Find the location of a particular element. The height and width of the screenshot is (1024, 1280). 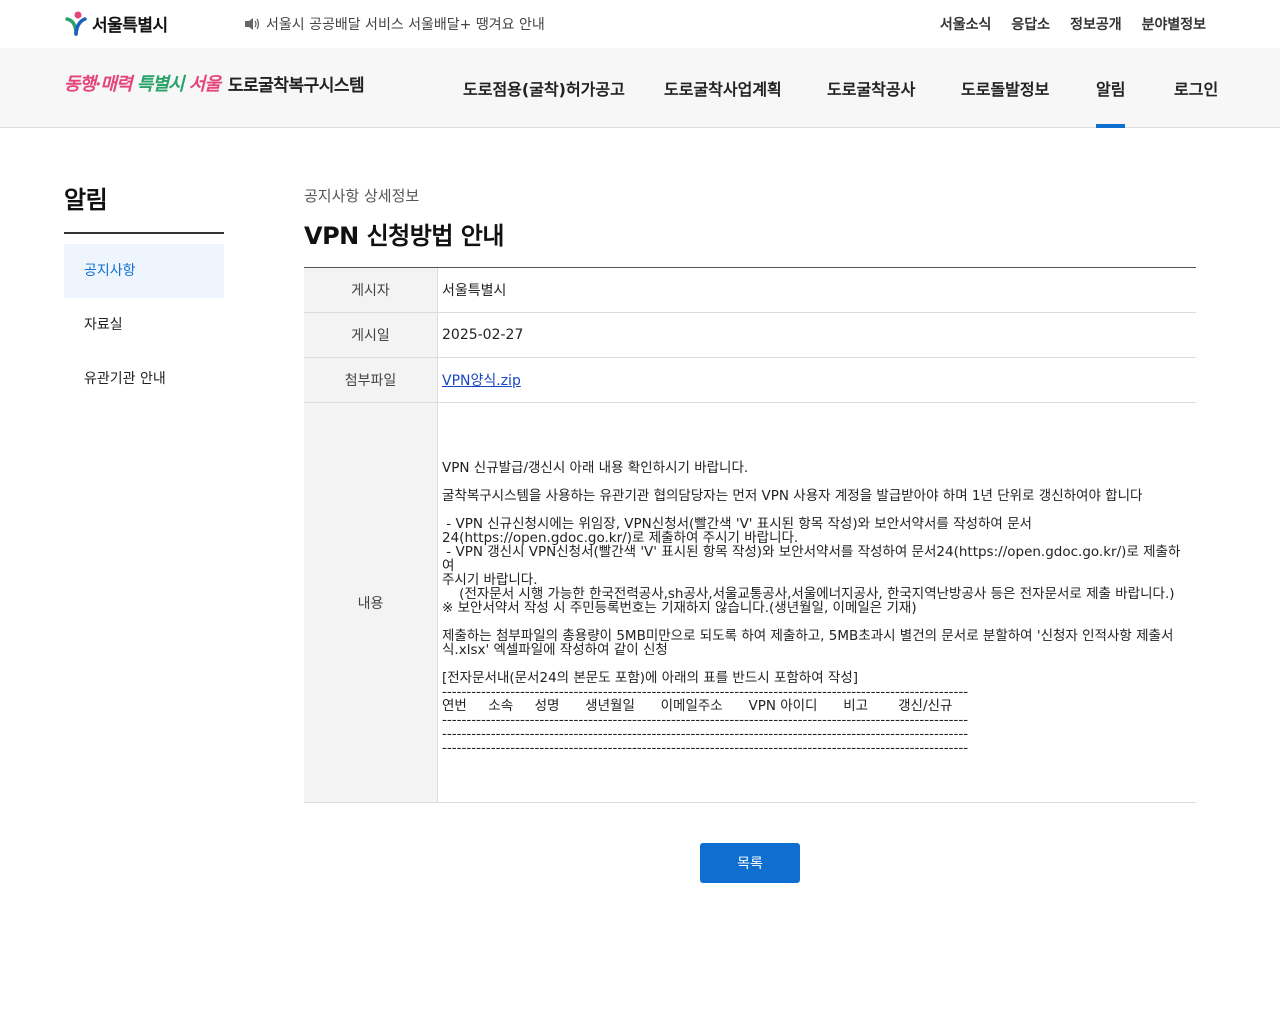

author-row: 게시자 서울특별시 is located at coordinates (750, 290).